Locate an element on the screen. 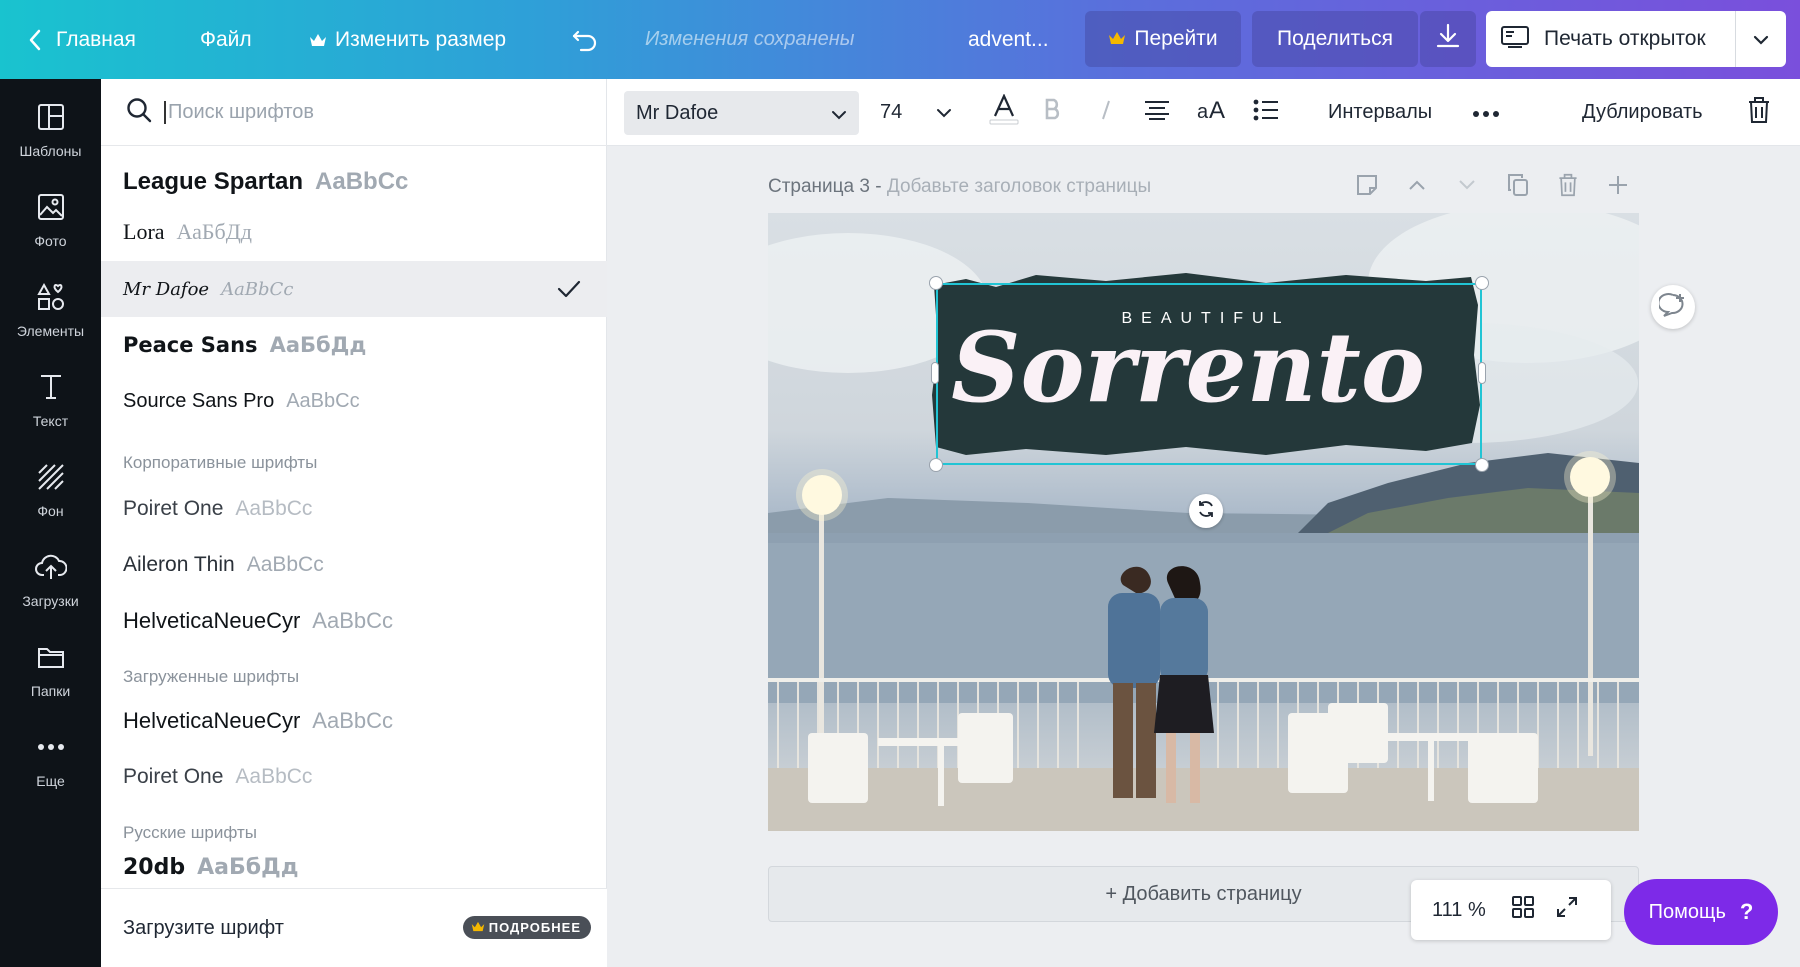 The height and width of the screenshot is (967, 1800). sidebar-item-background: Фон is located at coordinates (50, 484).